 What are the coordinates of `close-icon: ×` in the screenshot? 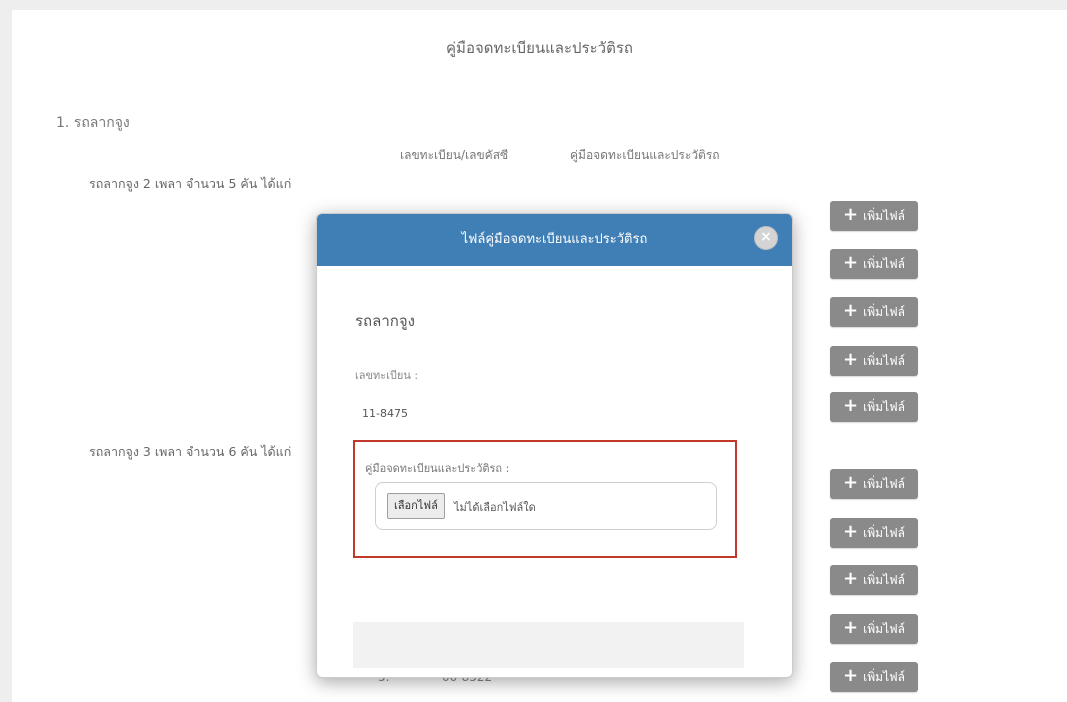 It's located at (766, 238).